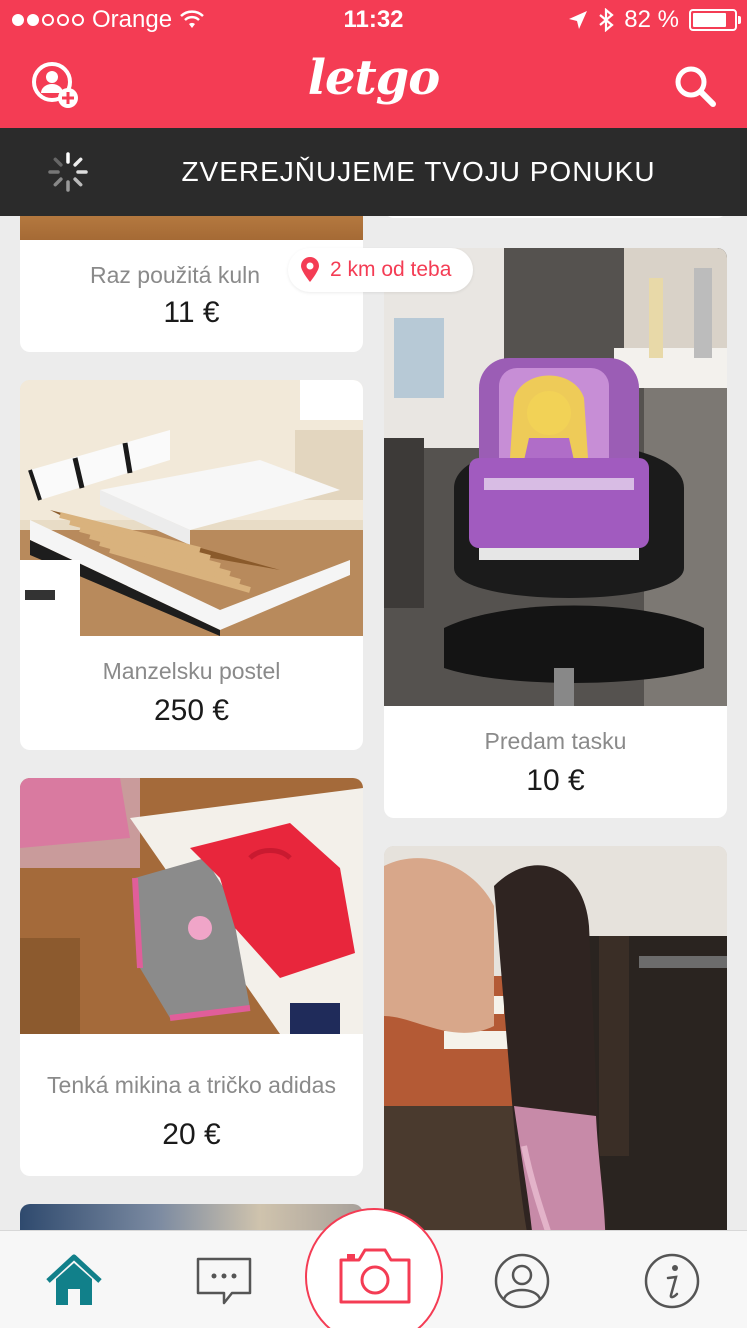 This screenshot has width=747, height=1328. I want to click on clothes-photo, so click(191, 906).